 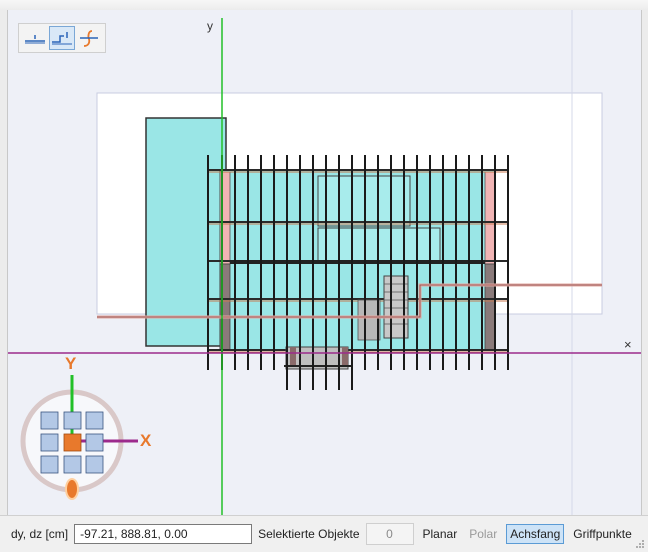 I want to click on section-curve-button, so click(x=89, y=38).